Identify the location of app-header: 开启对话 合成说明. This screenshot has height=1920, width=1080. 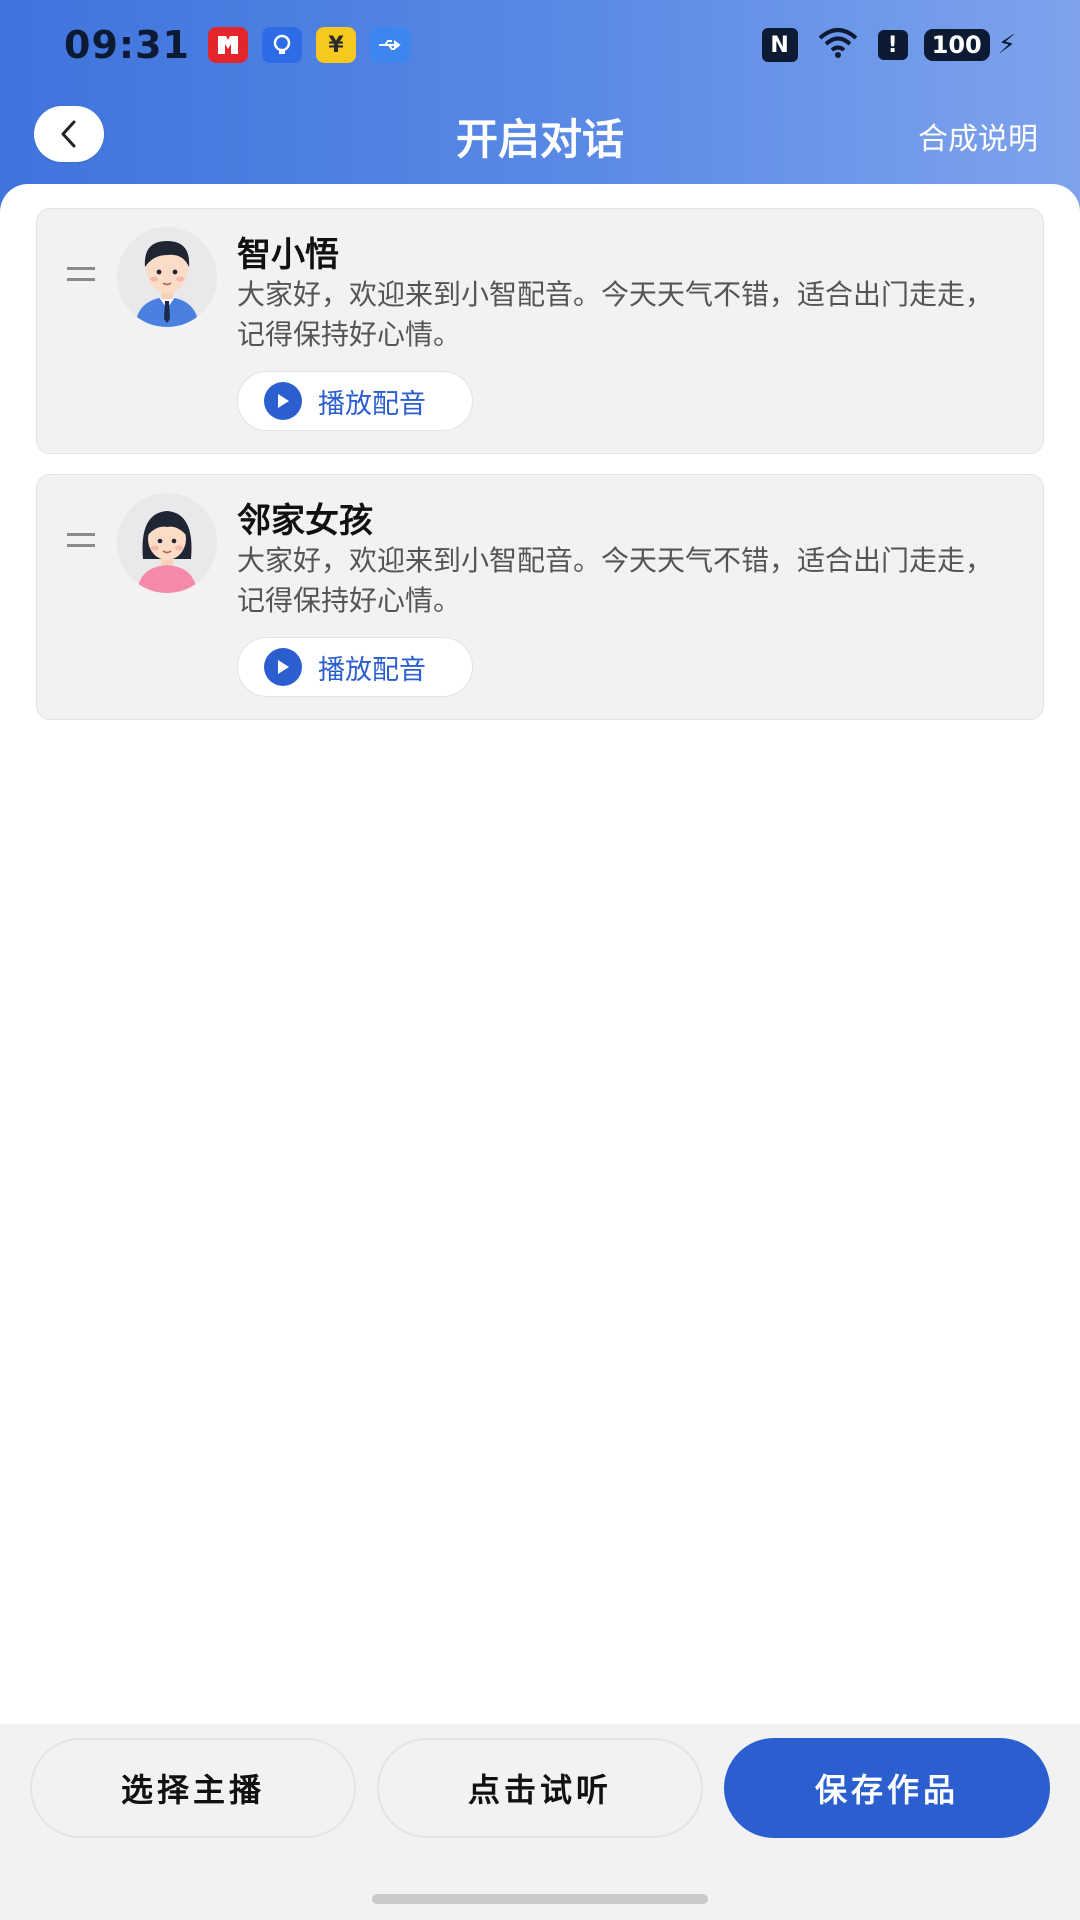
(540, 134).